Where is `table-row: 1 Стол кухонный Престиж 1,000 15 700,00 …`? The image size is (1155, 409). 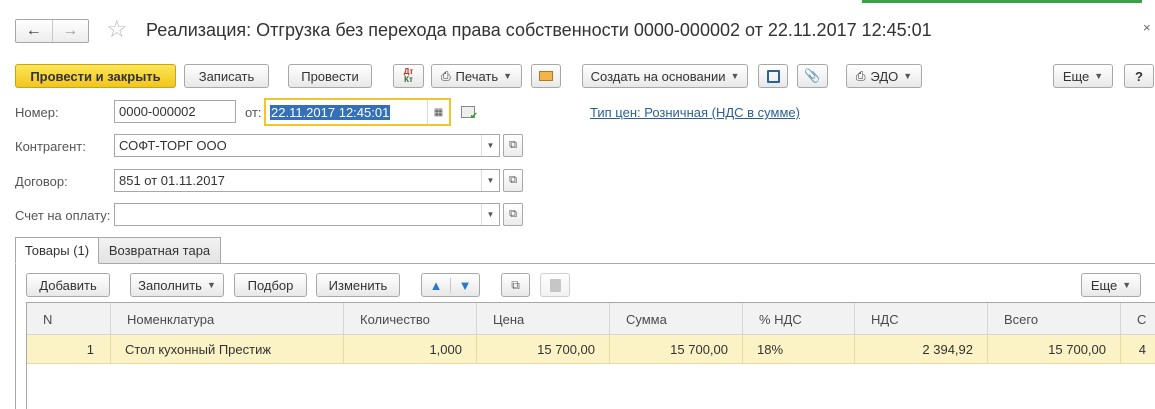 table-row: 1 Стол кухонный Престиж 1,000 15 700,00 … is located at coordinates (591, 349).